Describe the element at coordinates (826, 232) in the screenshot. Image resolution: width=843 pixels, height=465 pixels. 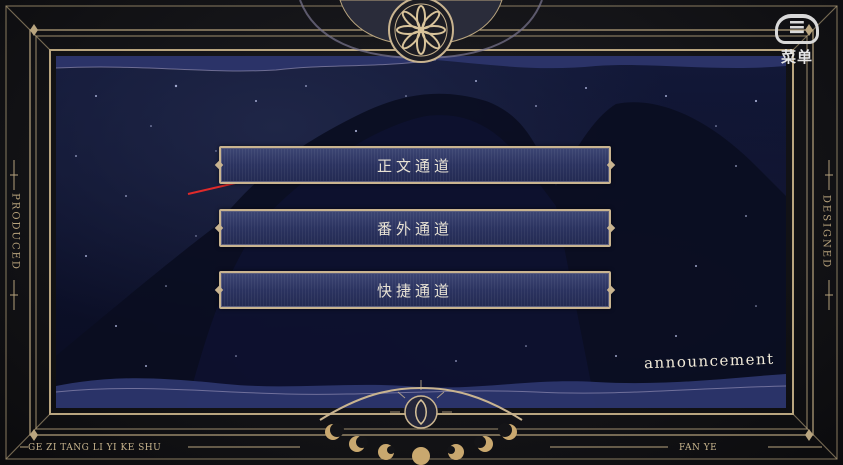
I see `frame-side-text-right: DESIGNED` at that location.